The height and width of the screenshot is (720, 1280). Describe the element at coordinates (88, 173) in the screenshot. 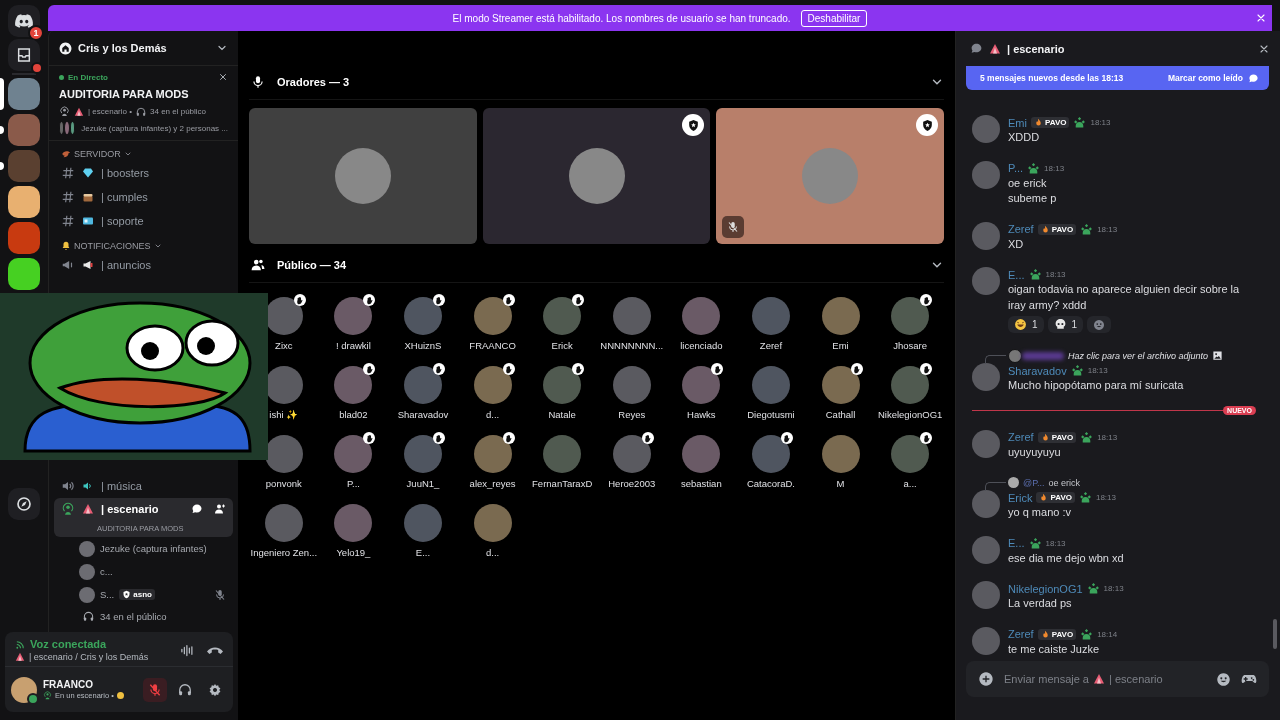

I see `gem-icon` at that location.